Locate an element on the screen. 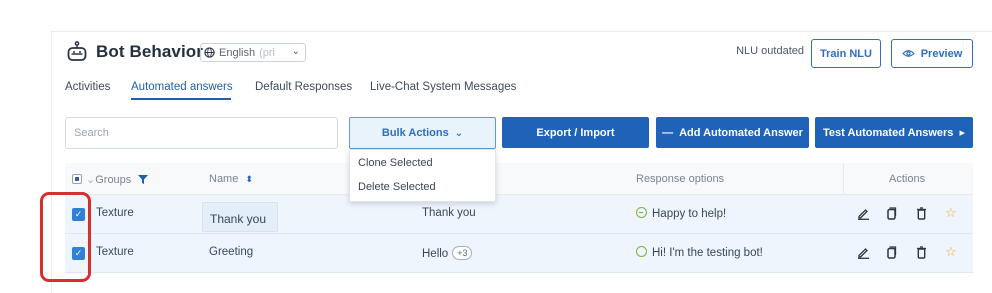 This screenshot has width=992, height=293. row-name: Greeting is located at coordinates (231, 252).